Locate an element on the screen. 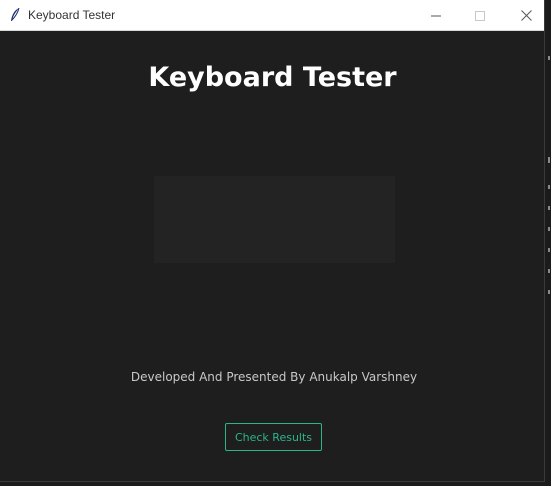 The image size is (551, 486). check-results-button: Check Results is located at coordinates (273, 437).